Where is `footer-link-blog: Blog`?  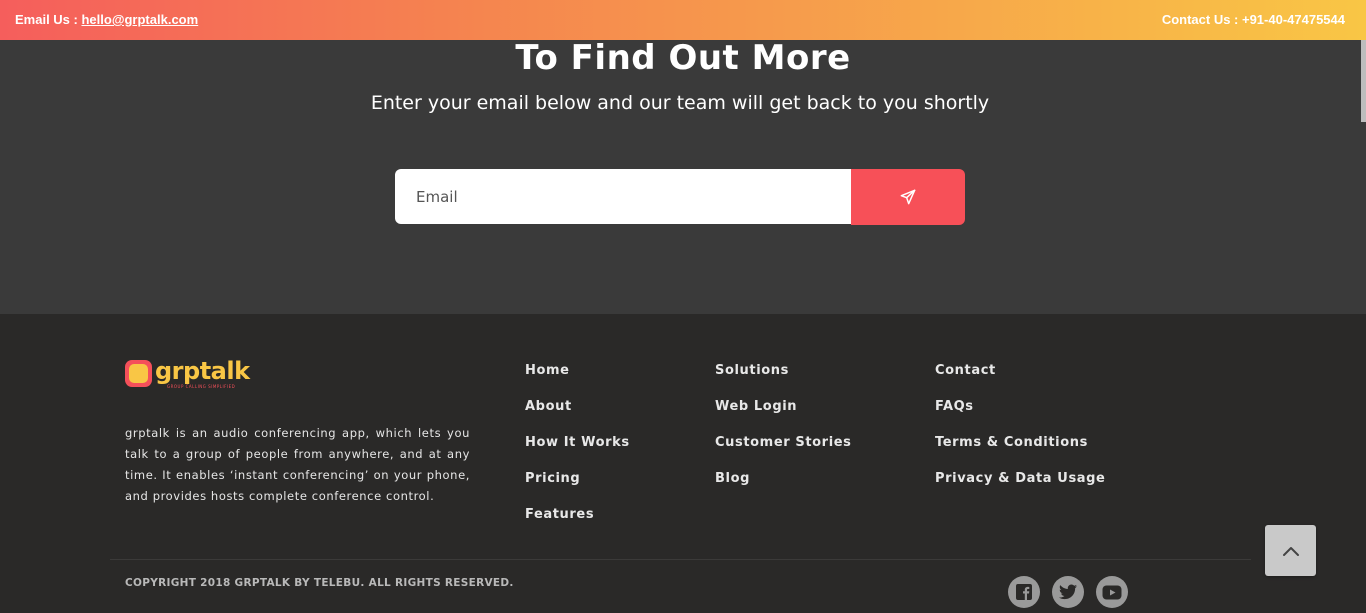 footer-link-blog: Blog is located at coordinates (783, 488).